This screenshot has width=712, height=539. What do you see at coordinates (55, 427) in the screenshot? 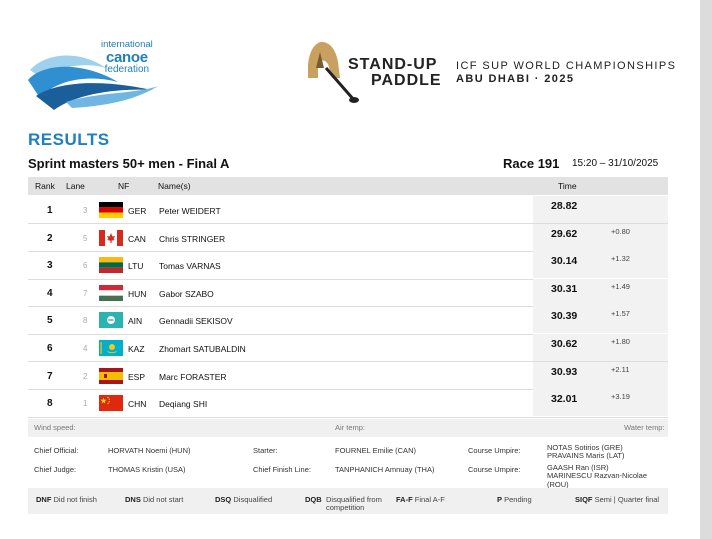
I see `wind-speed-label: Wind speed:` at bounding box center [55, 427].